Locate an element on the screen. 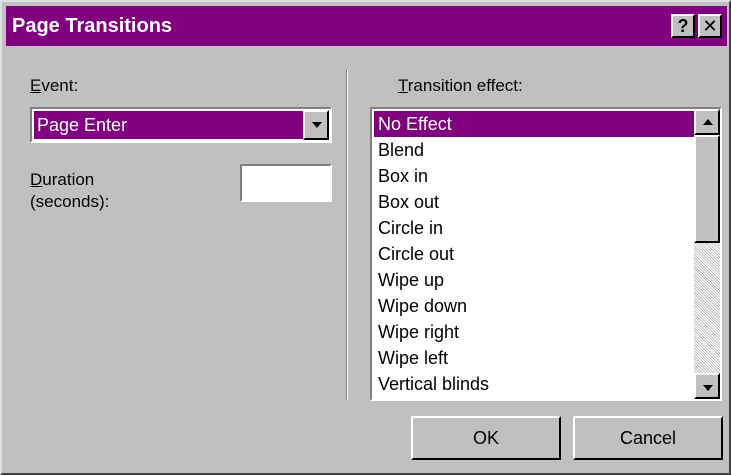 This screenshot has width=731, height=475. list-item: Wipe up is located at coordinates (534, 280).